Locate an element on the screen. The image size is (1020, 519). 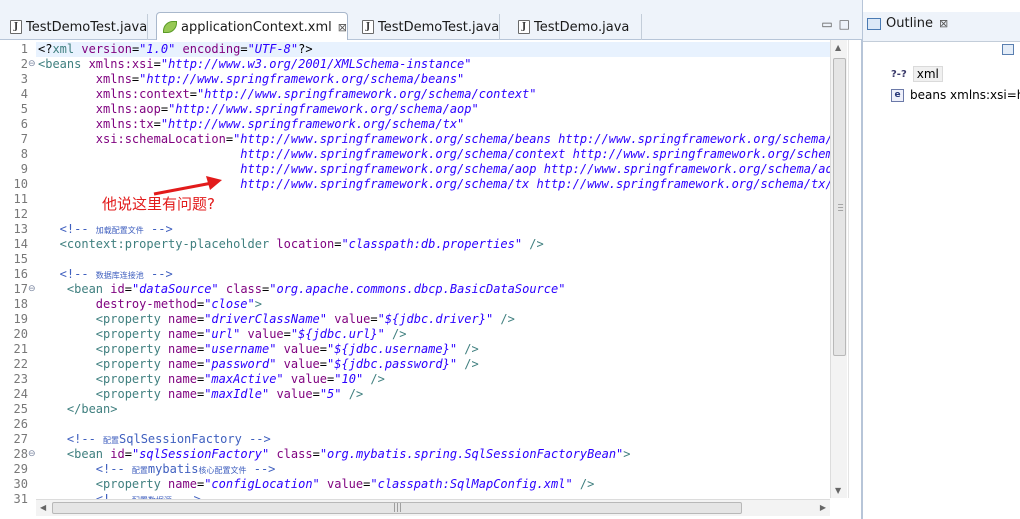
grip-icon: ||| is located at coordinates (398, 508).